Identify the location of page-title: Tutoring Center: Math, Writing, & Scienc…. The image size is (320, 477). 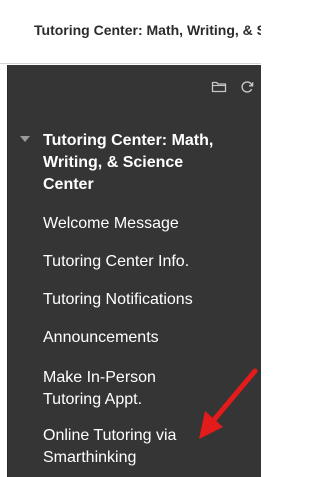
(147, 30).